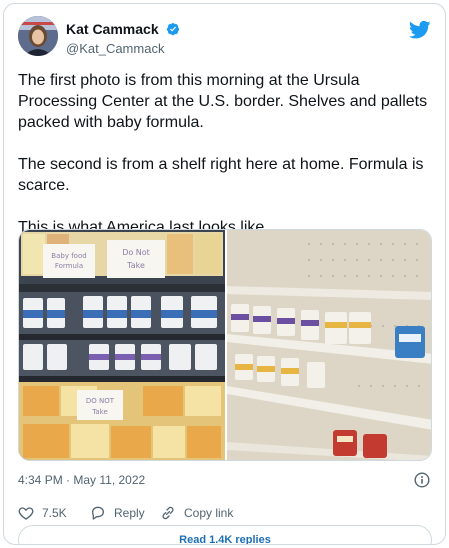 This screenshot has width=449, height=548. What do you see at coordinates (69, 266) in the screenshot?
I see `svg-text: Formula` at bounding box center [69, 266].